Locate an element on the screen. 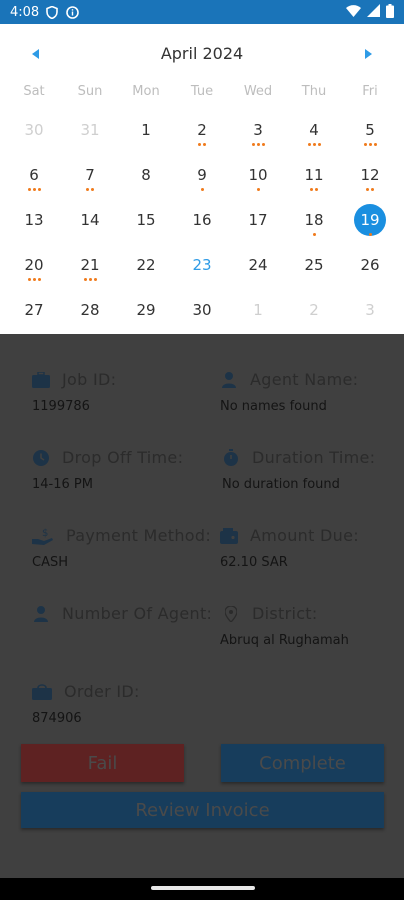 The image size is (404, 900). stopwatch-icon is located at coordinates (231, 458).